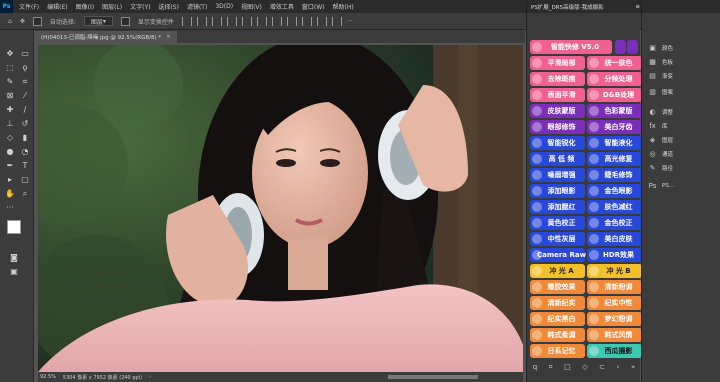 Image resolution: width=720 pixels, height=382 pixels. Describe the element at coordinates (657, 126) in the screenshot. I see `side-panel-item: fx 库` at that location.